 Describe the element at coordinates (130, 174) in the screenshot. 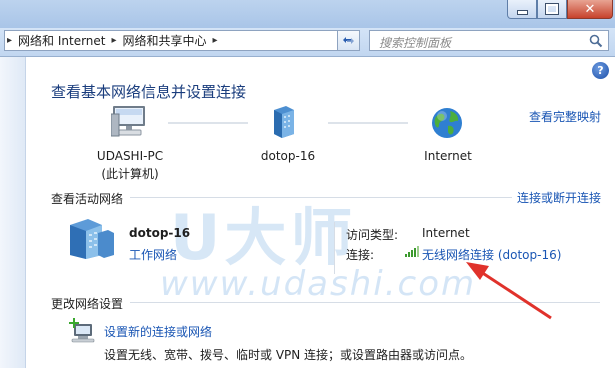

I see `computer-sublabel: (此计算机)` at that location.